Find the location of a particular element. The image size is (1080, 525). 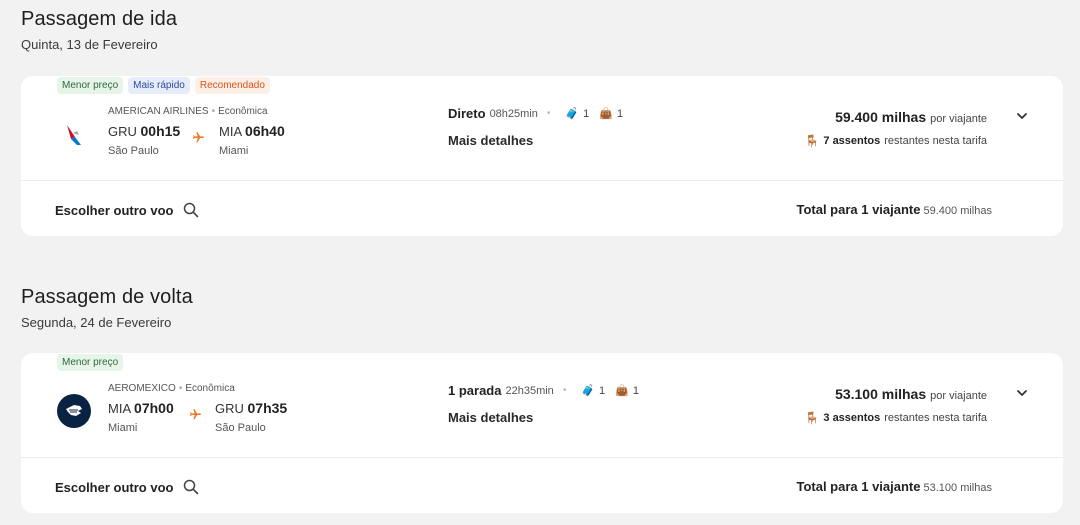

arrival-city: Miami is located at coordinates (234, 151).